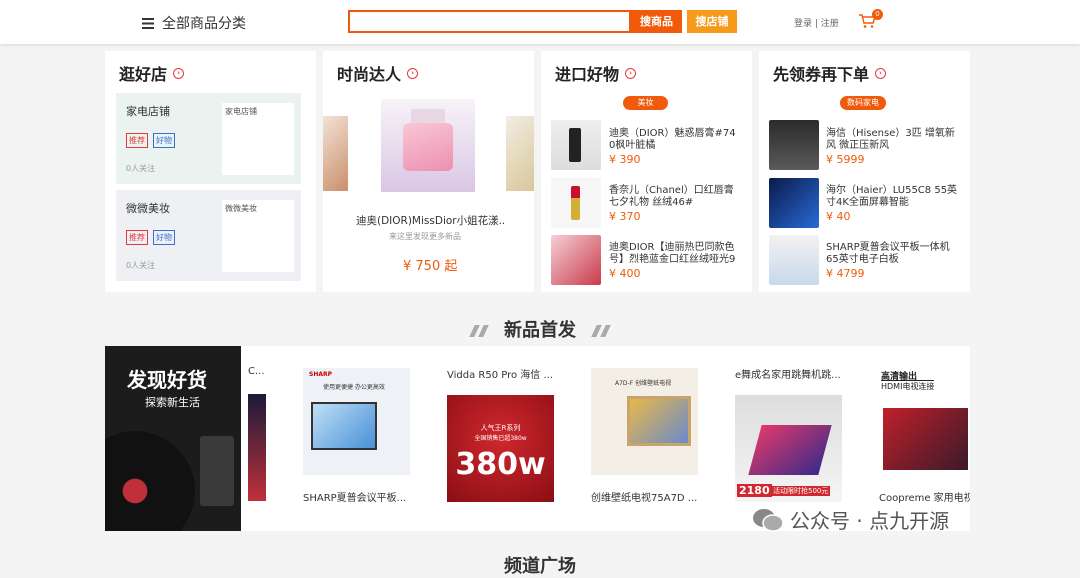  Describe the element at coordinates (924, 421) in the screenshot. I see `product-image: 高清输出 HDMI电视连接` at that location.